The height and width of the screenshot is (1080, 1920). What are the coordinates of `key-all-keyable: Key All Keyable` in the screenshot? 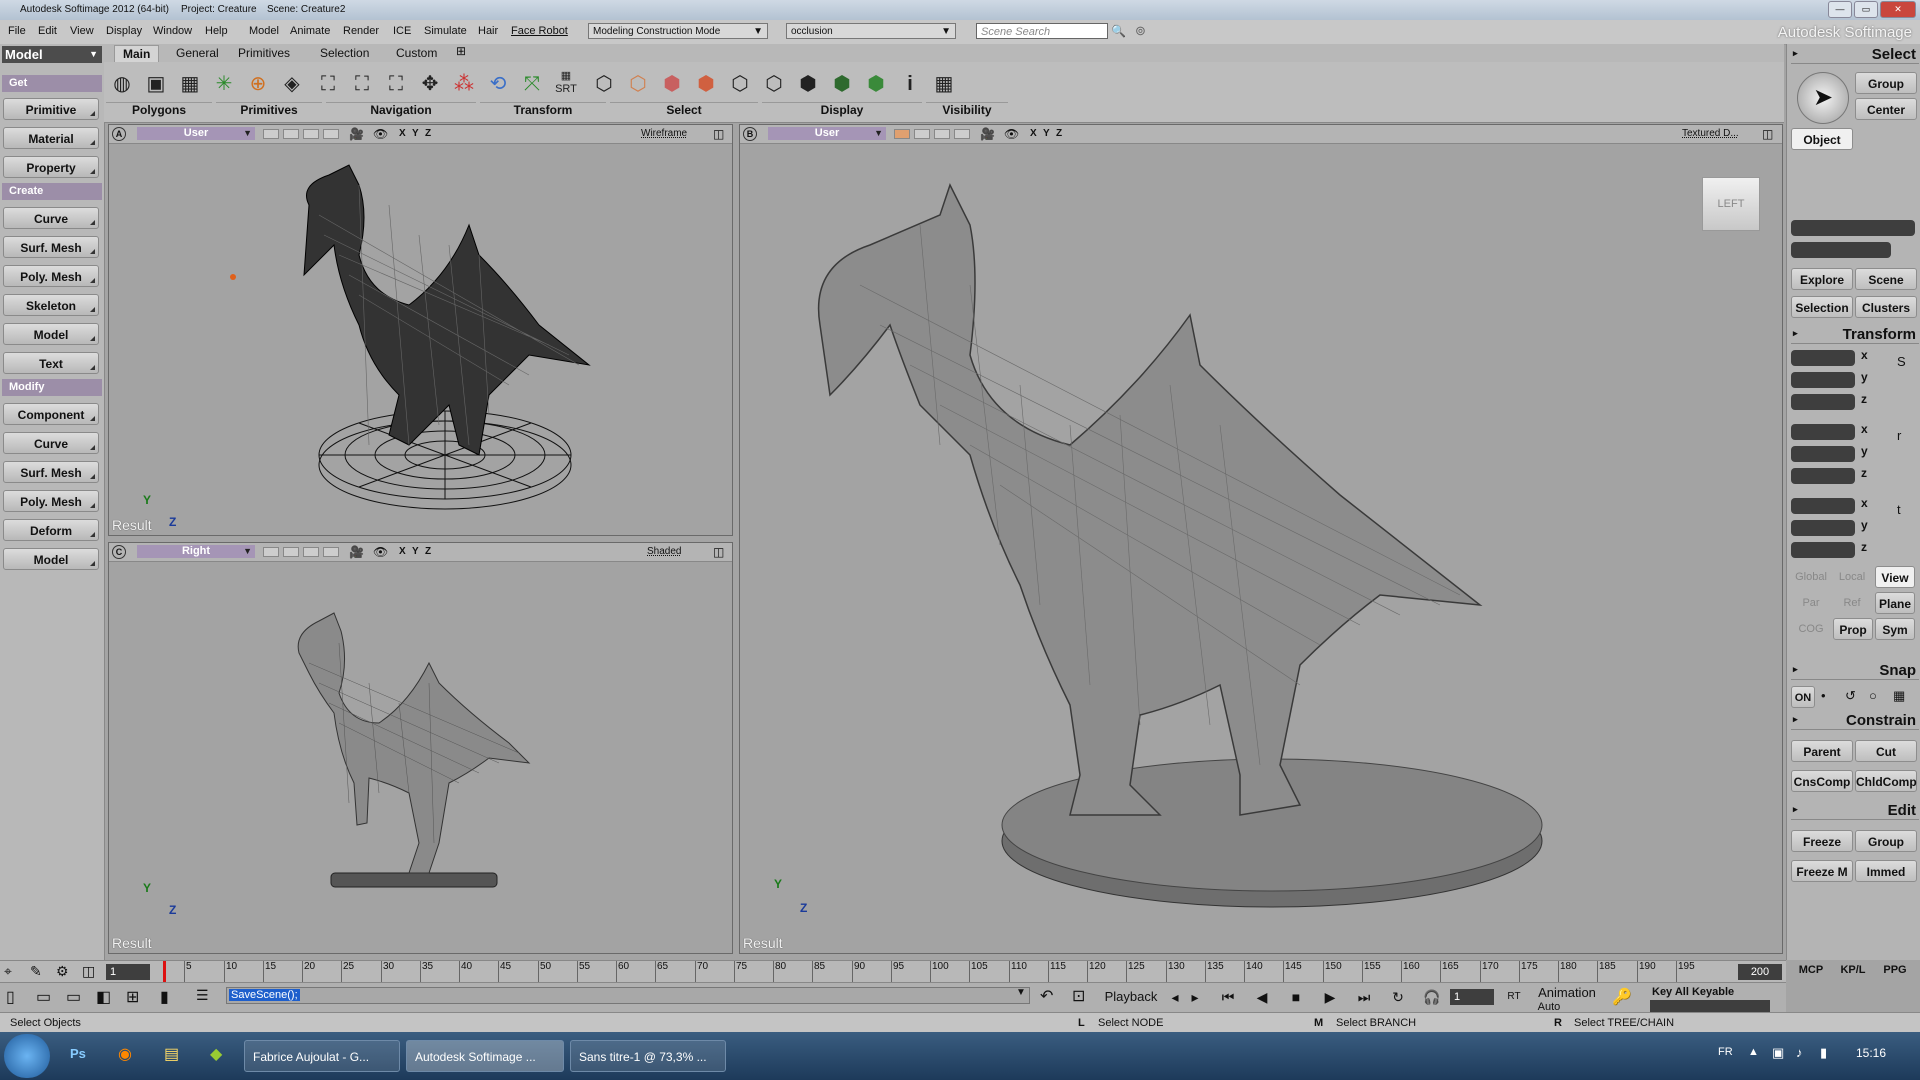 It's located at (1717, 992).